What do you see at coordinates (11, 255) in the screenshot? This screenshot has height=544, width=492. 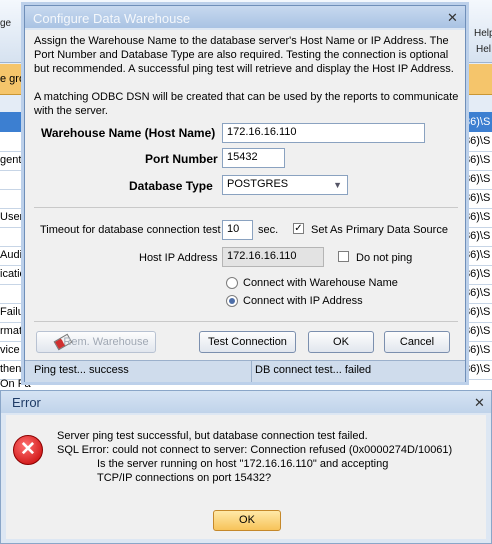 I see `cell-text: Audi` at bounding box center [11, 255].